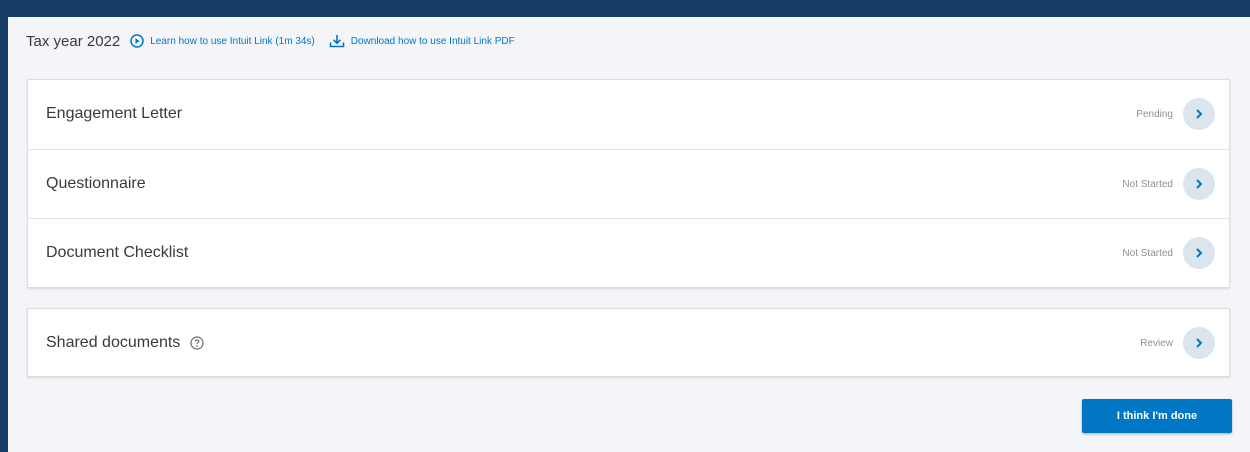  Describe the element at coordinates (113, 342) in the screenshot. I see `shared-documents-label: Shared documents` at that location.